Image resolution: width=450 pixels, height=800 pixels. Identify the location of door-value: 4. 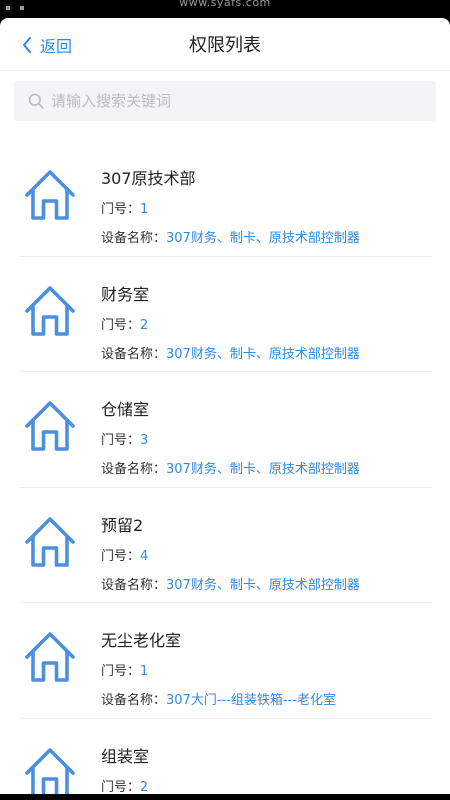
(144, 556).